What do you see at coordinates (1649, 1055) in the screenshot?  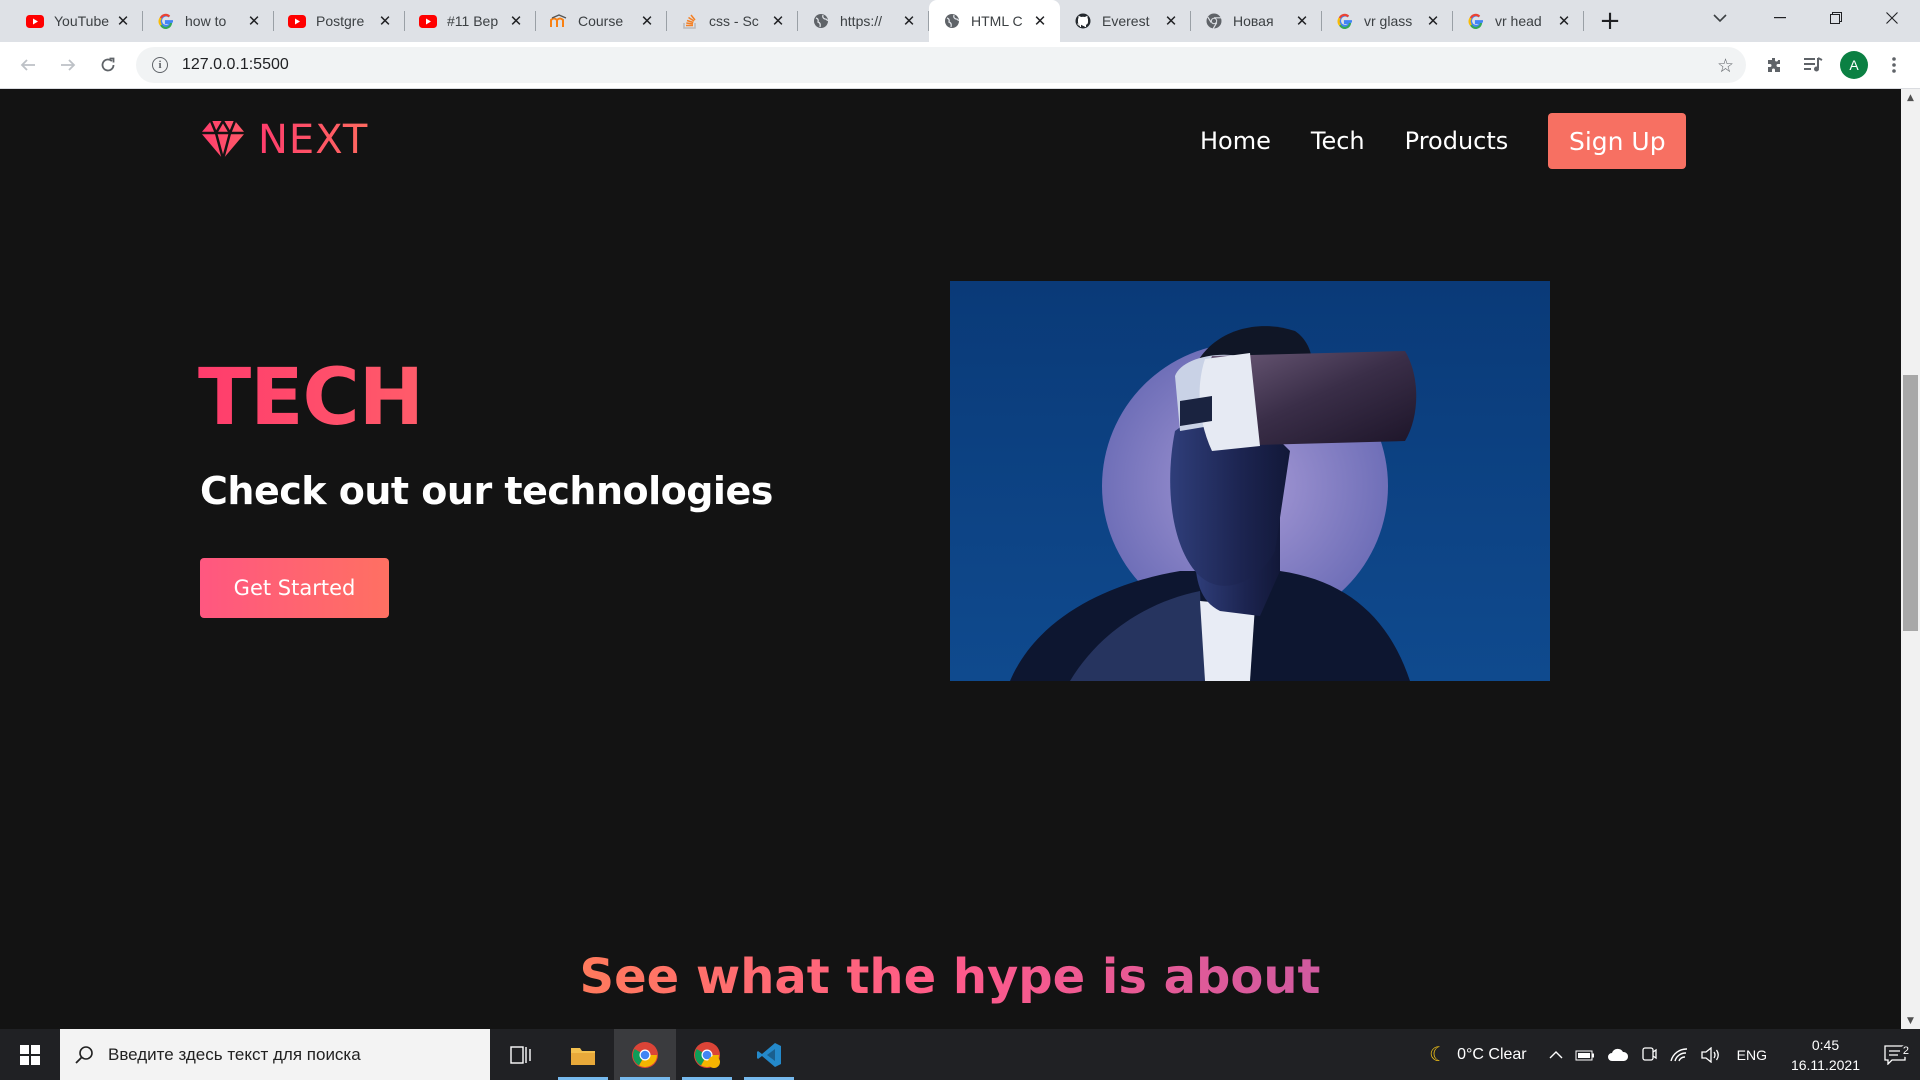 I see `meet-now-icon` at bounding box center [1649, 1055].